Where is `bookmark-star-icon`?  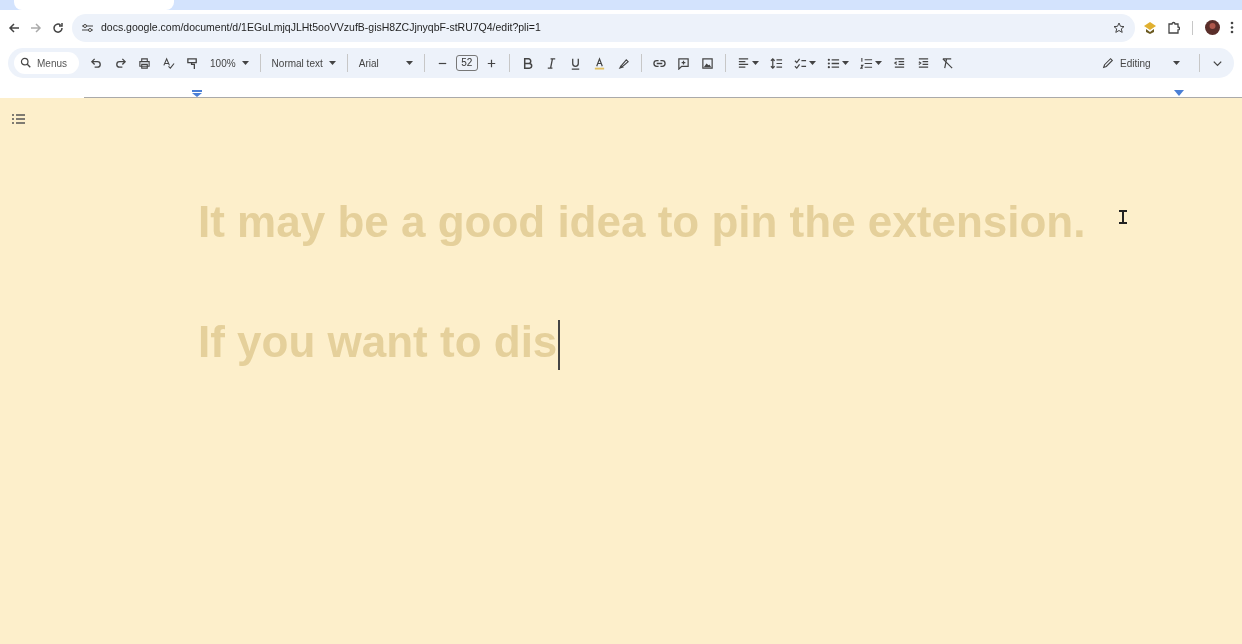 bookmark-star-icon is located at coordinates (1119, 27).